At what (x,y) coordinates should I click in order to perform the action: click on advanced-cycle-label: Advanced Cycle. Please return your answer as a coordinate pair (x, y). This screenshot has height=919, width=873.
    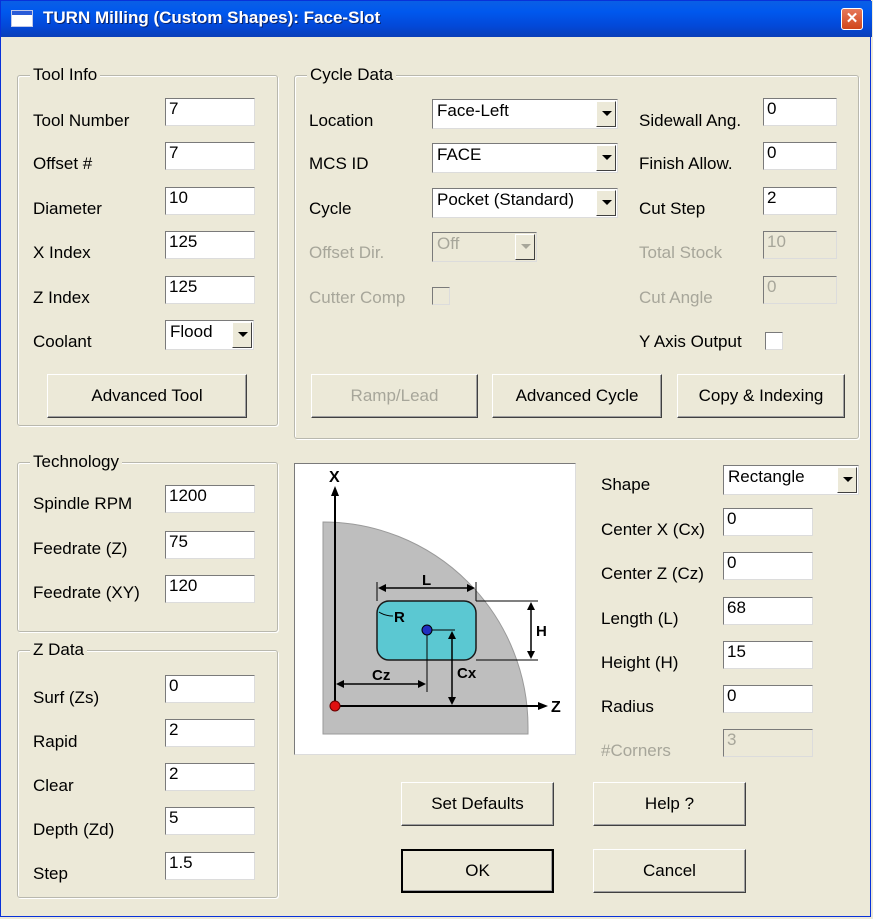
    Looking at the image, I should click on (577, 395).